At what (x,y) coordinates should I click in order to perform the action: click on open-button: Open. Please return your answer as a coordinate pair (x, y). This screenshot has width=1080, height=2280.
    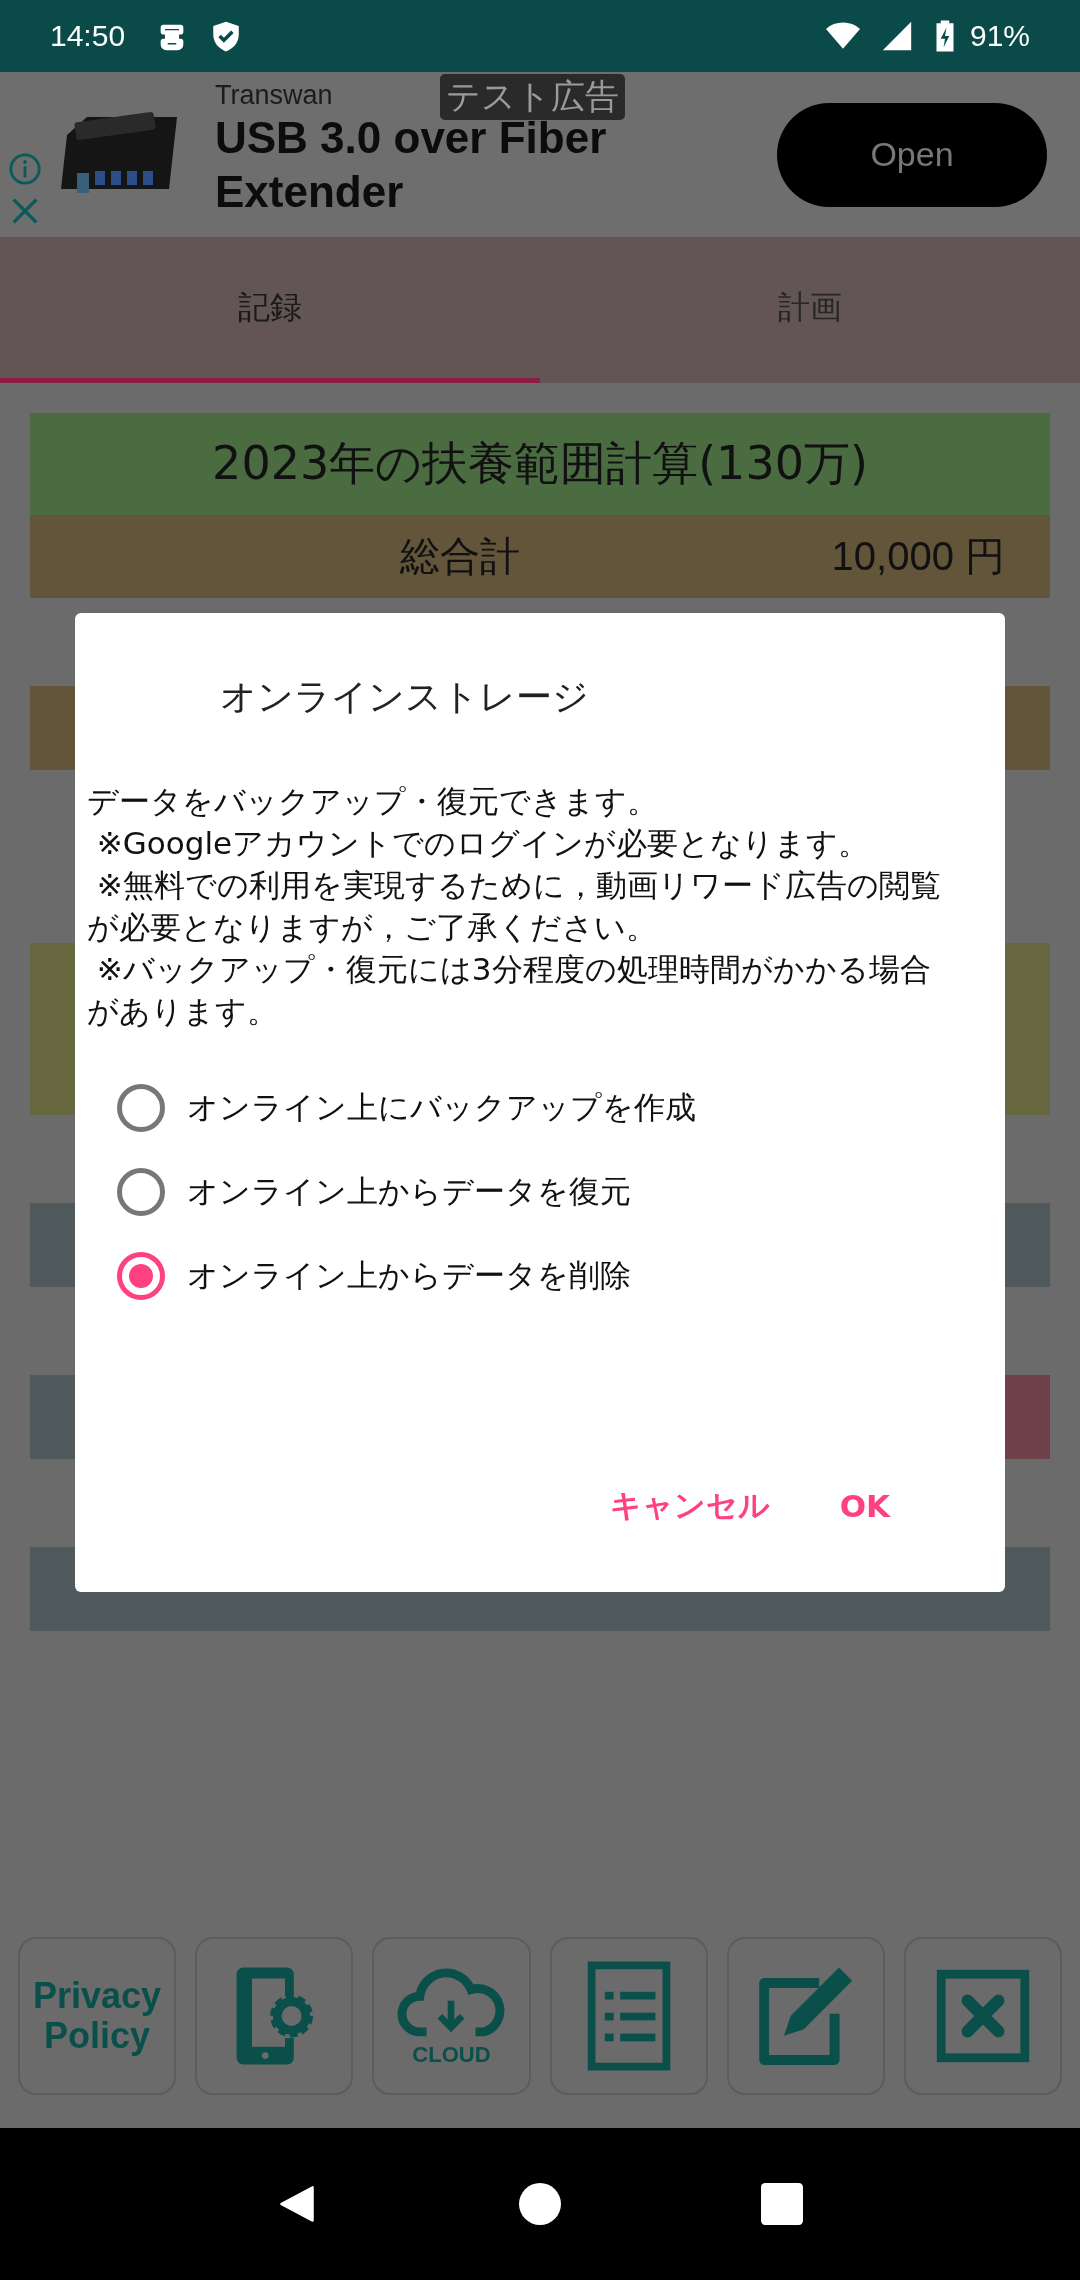
    Looking at the image, I should click on (912, 154).